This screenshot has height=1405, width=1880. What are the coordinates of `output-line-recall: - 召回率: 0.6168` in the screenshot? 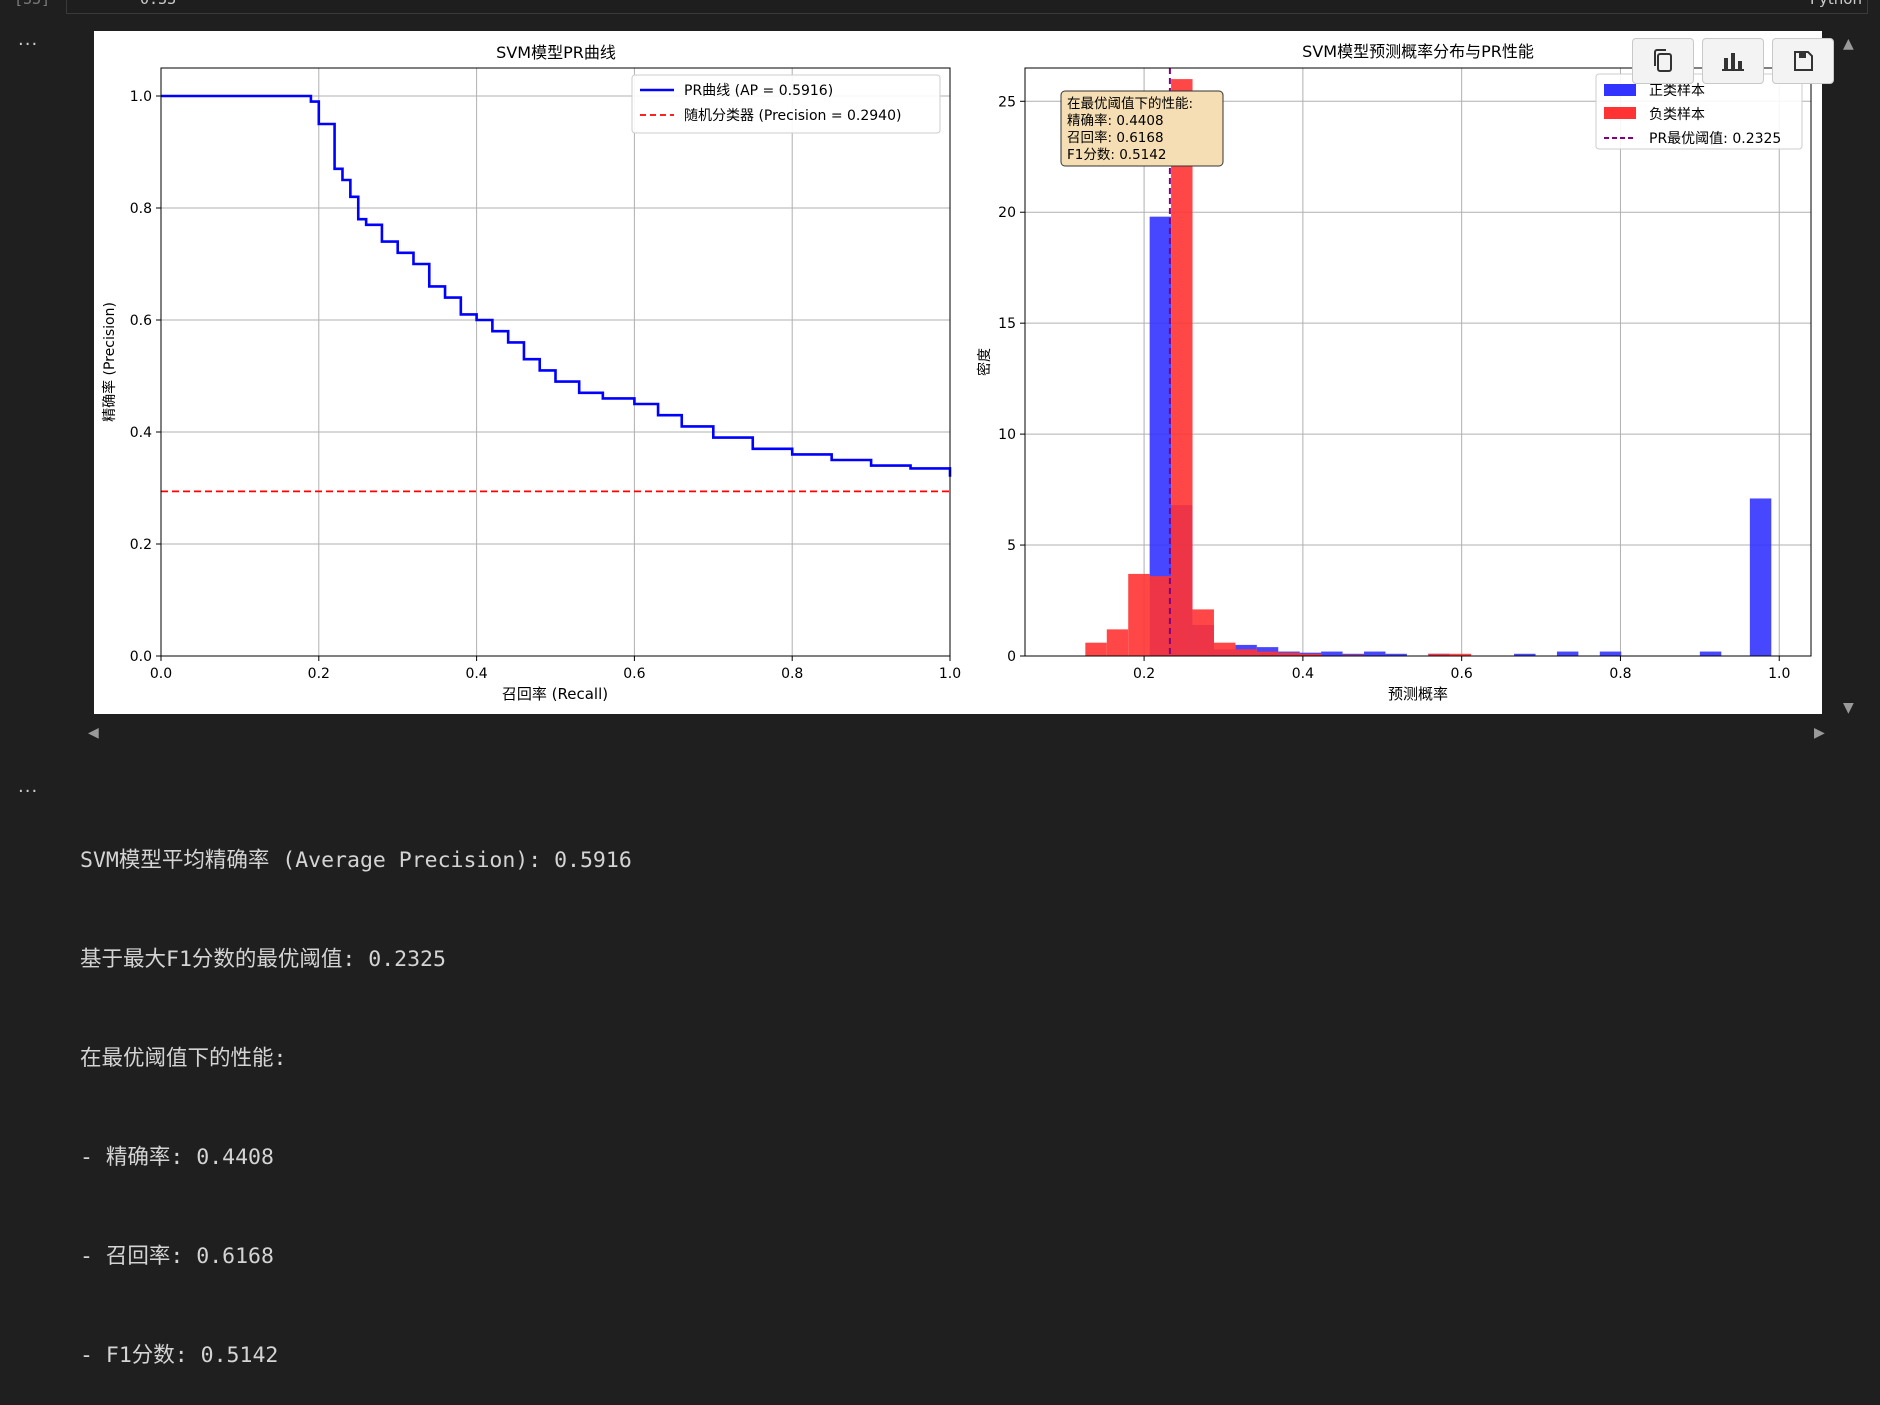 It's located at (177, 1256).